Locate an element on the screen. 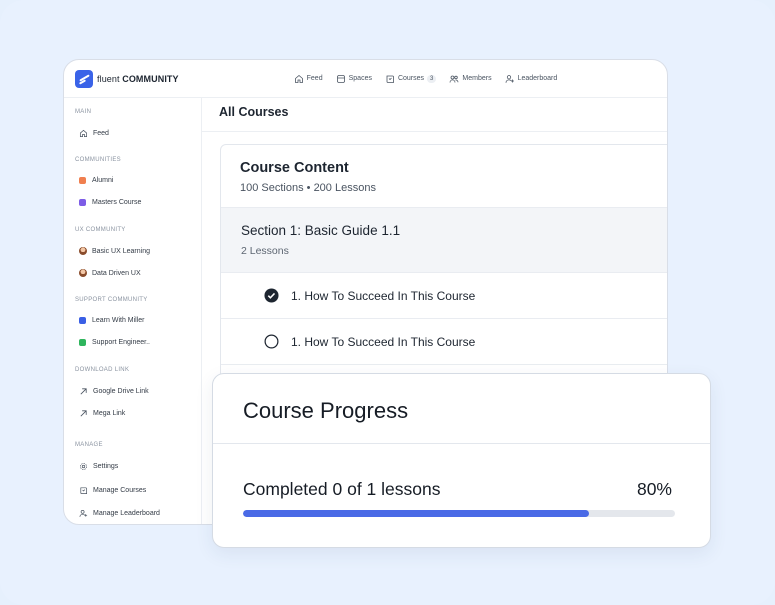  sidebar-item-learn-miller: Learn With Miller is located at coordinates (112, 320).